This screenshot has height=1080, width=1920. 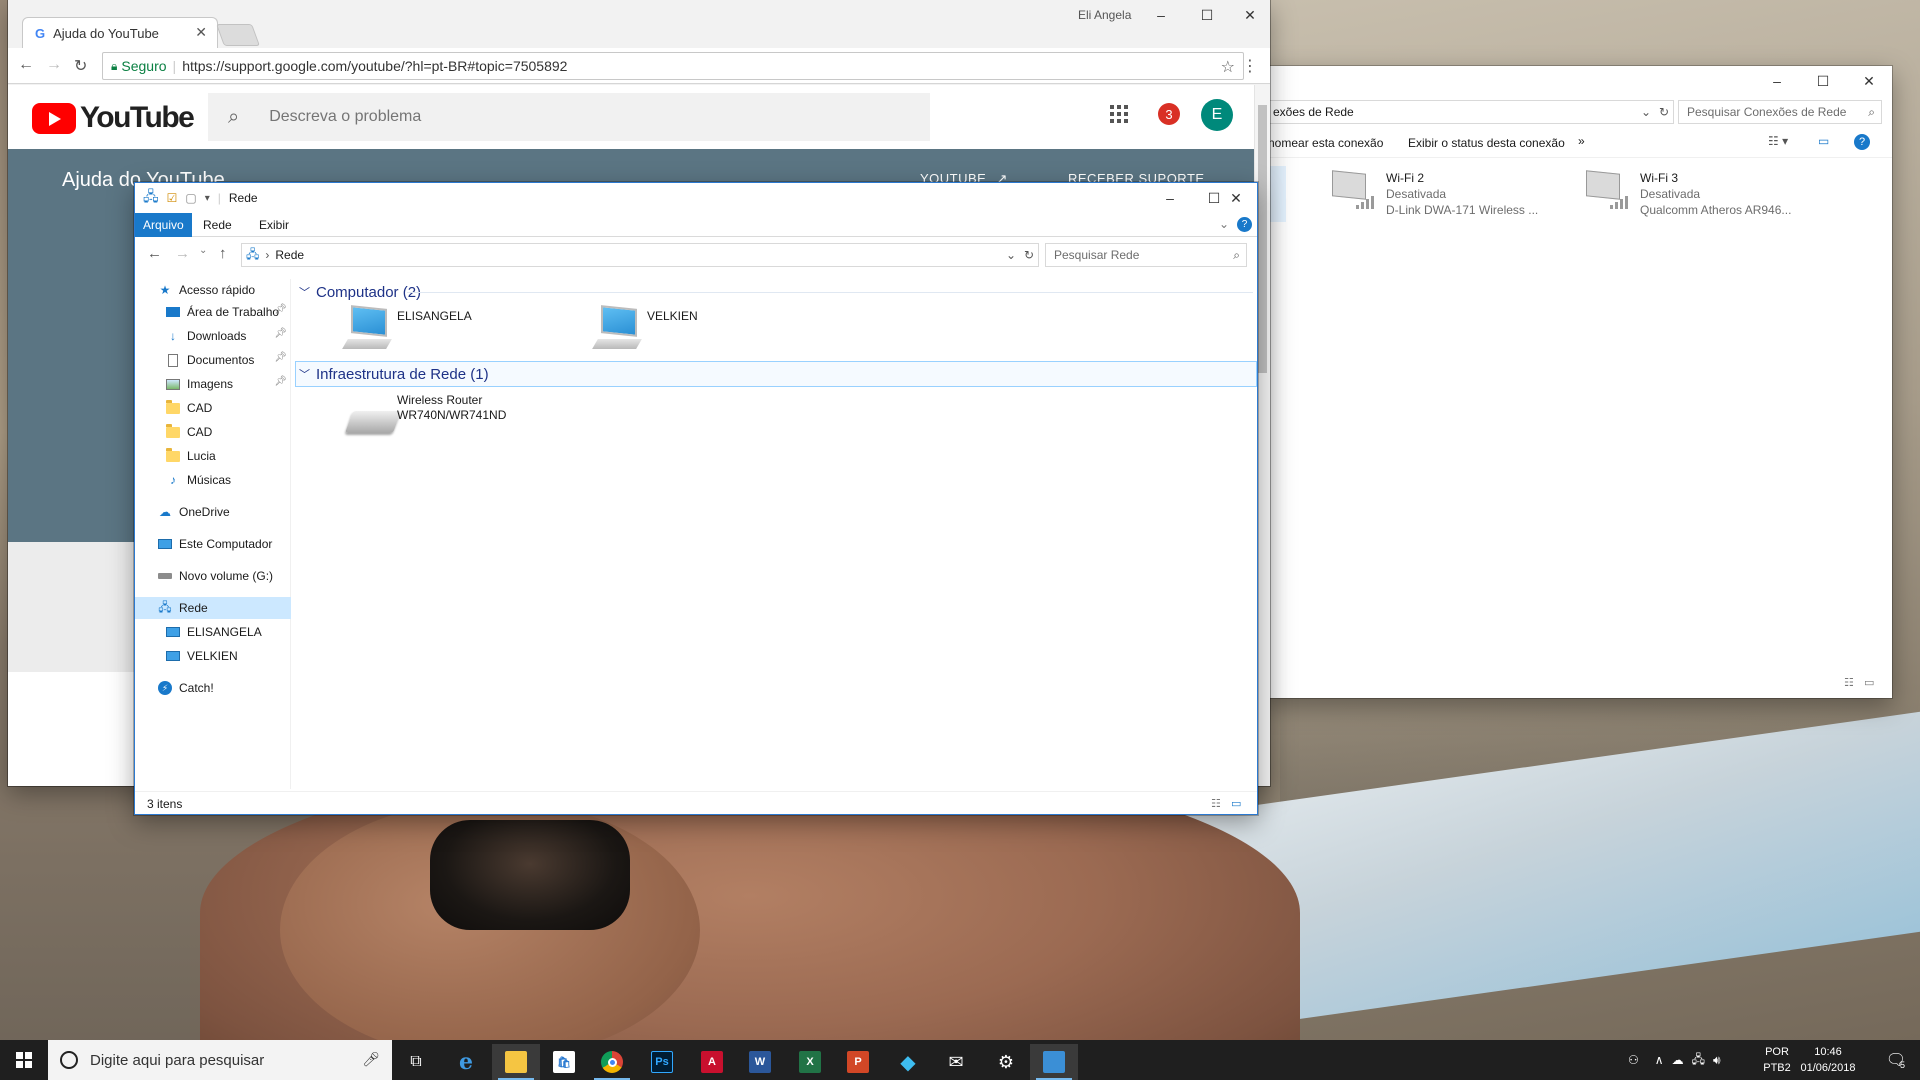 What do you see at coordinates (1146, 255) in the screenshot?
I see `search-input: Pesquisar Rede ⌕` at bounding box center [1146, 255].